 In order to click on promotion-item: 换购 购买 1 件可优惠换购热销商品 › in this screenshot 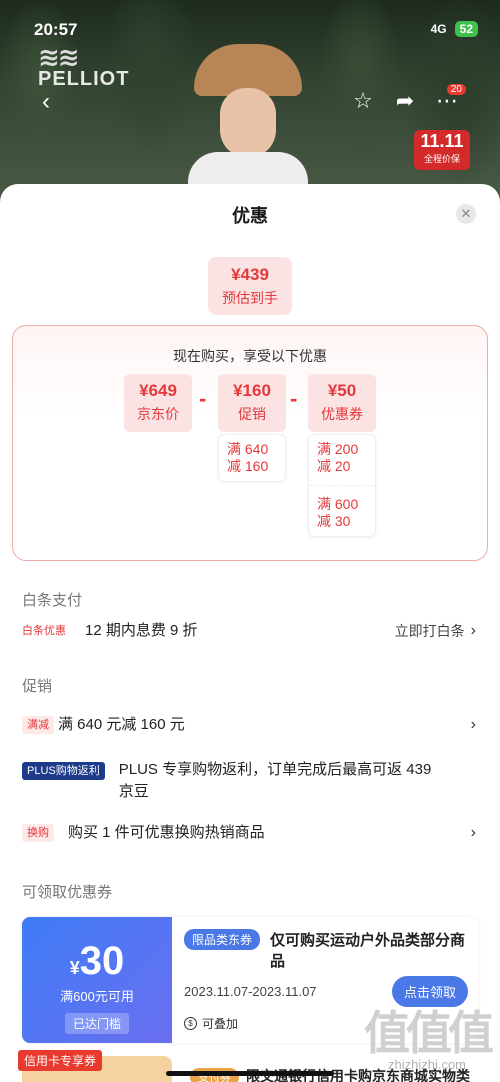, I will do `click(249, 833)`.